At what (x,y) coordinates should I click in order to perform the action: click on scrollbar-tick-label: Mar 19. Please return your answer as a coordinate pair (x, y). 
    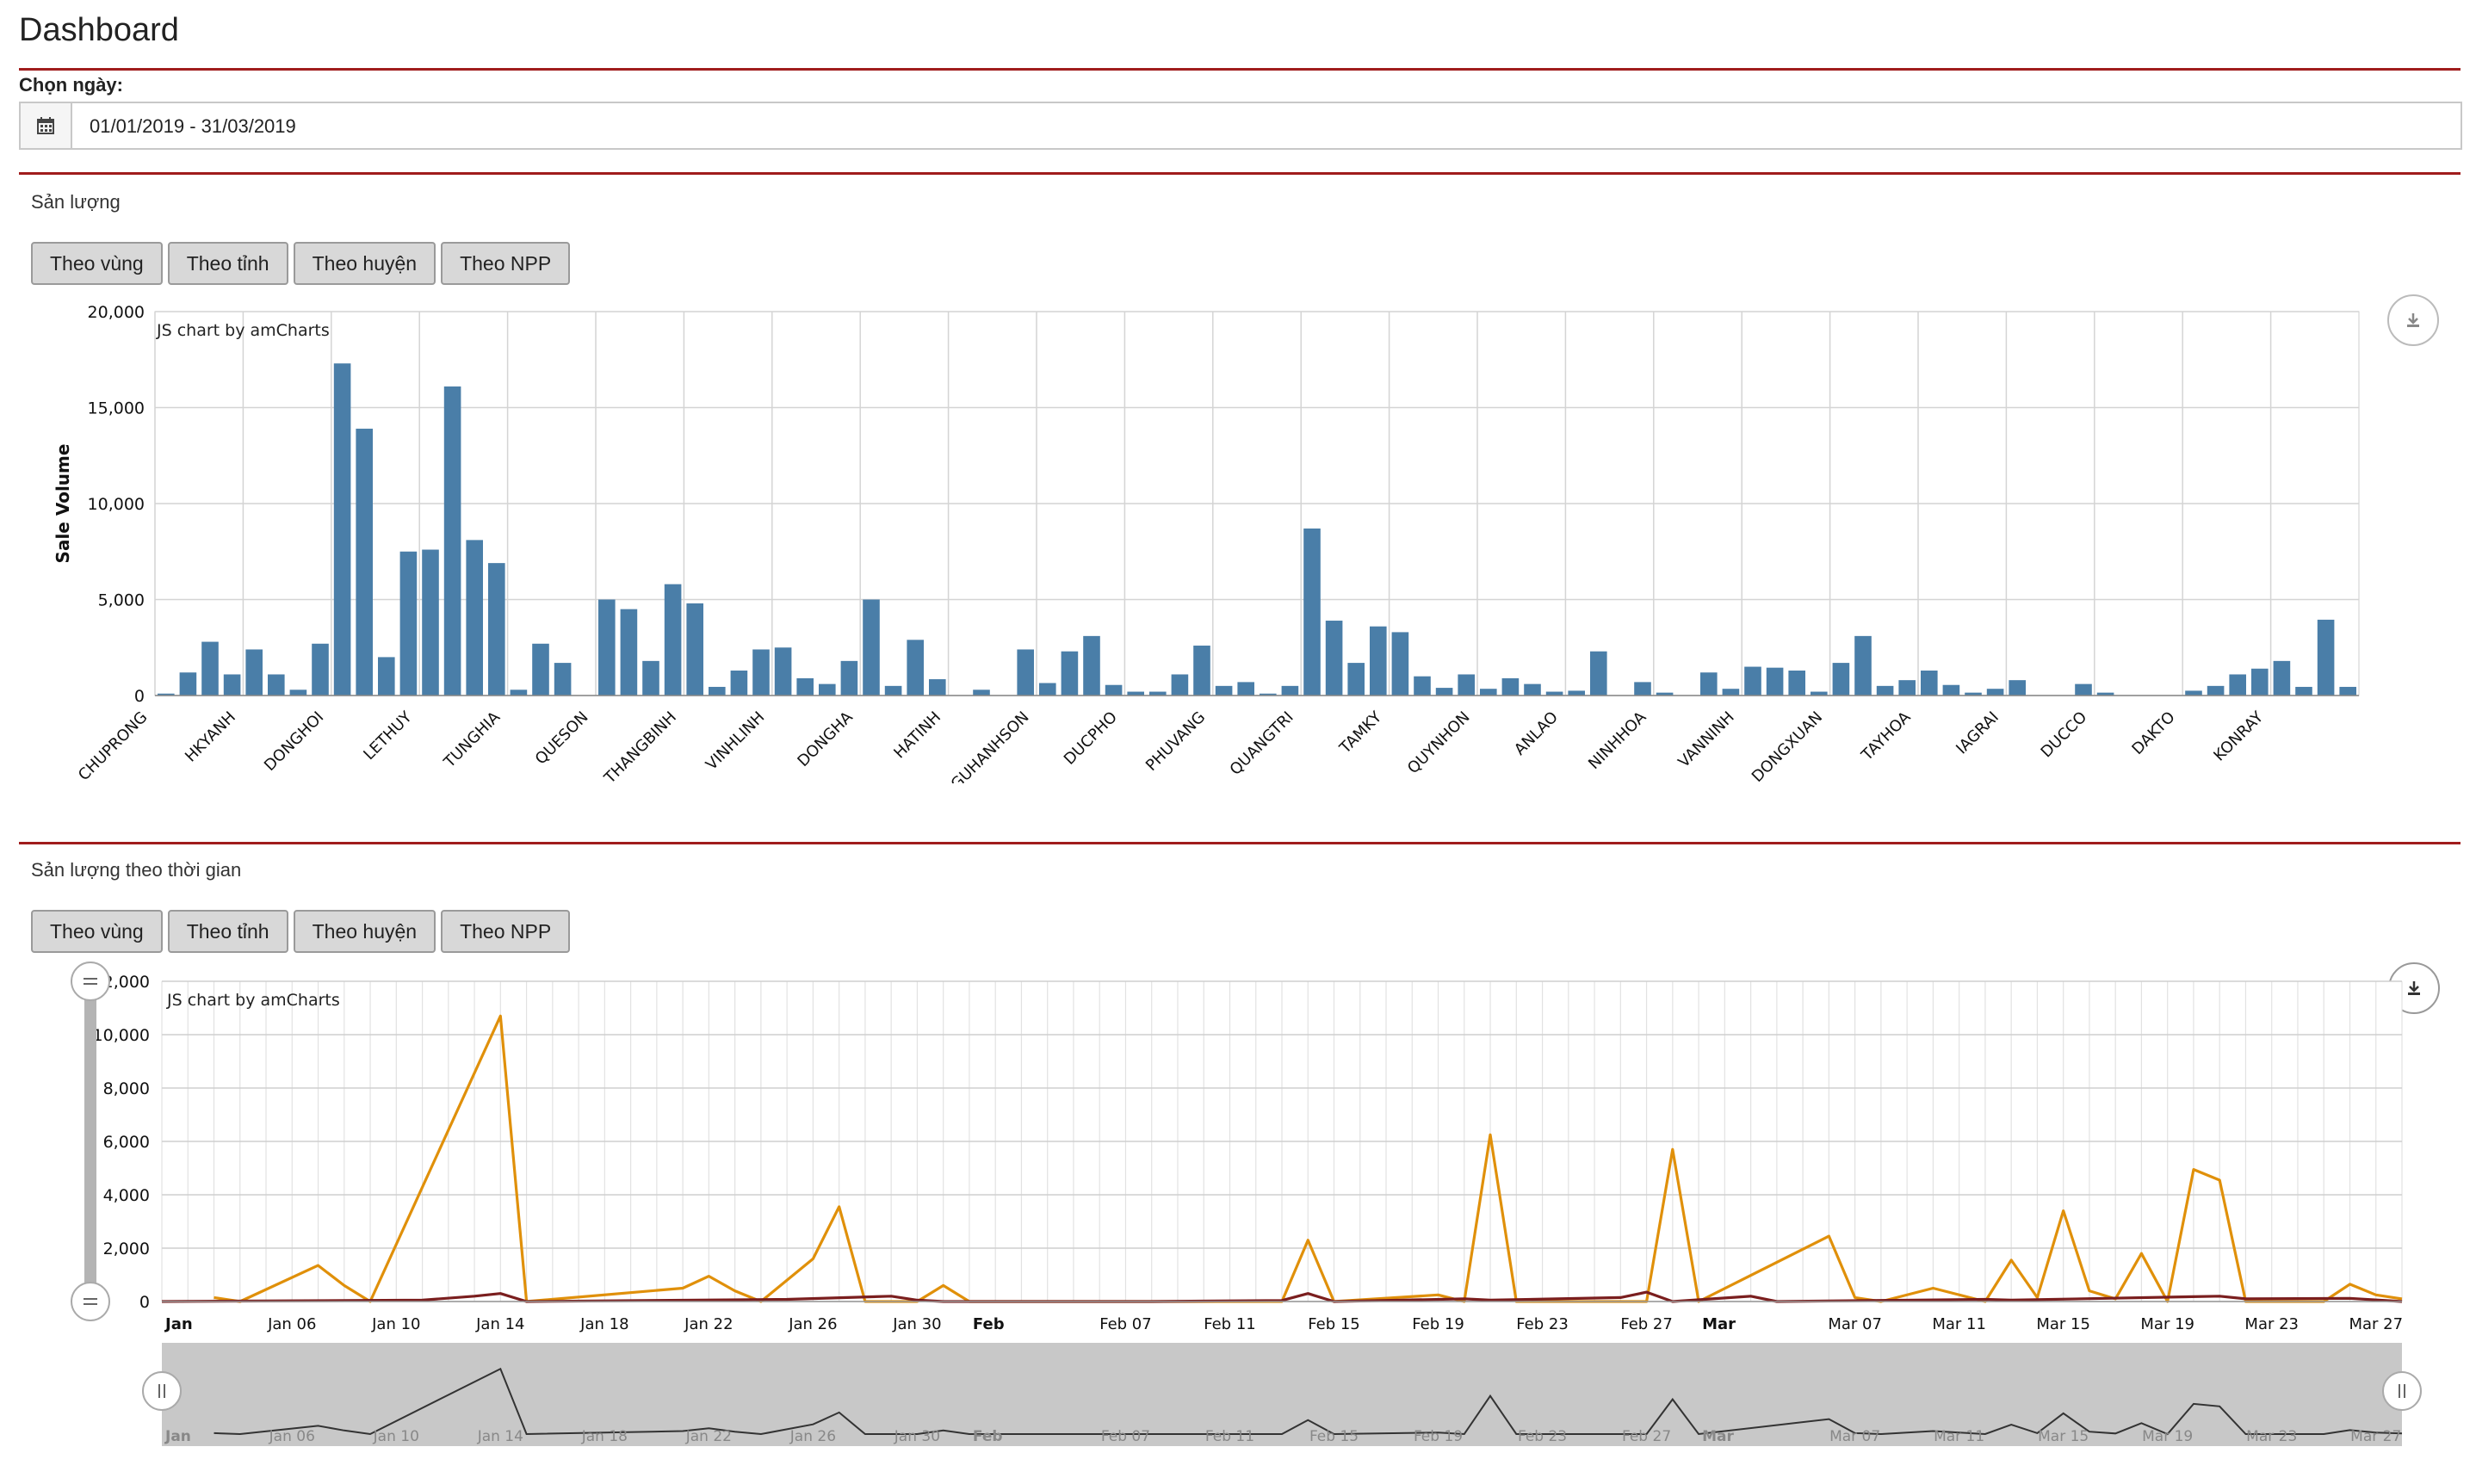
    Looking at the image, I should click on (2167, 1436).